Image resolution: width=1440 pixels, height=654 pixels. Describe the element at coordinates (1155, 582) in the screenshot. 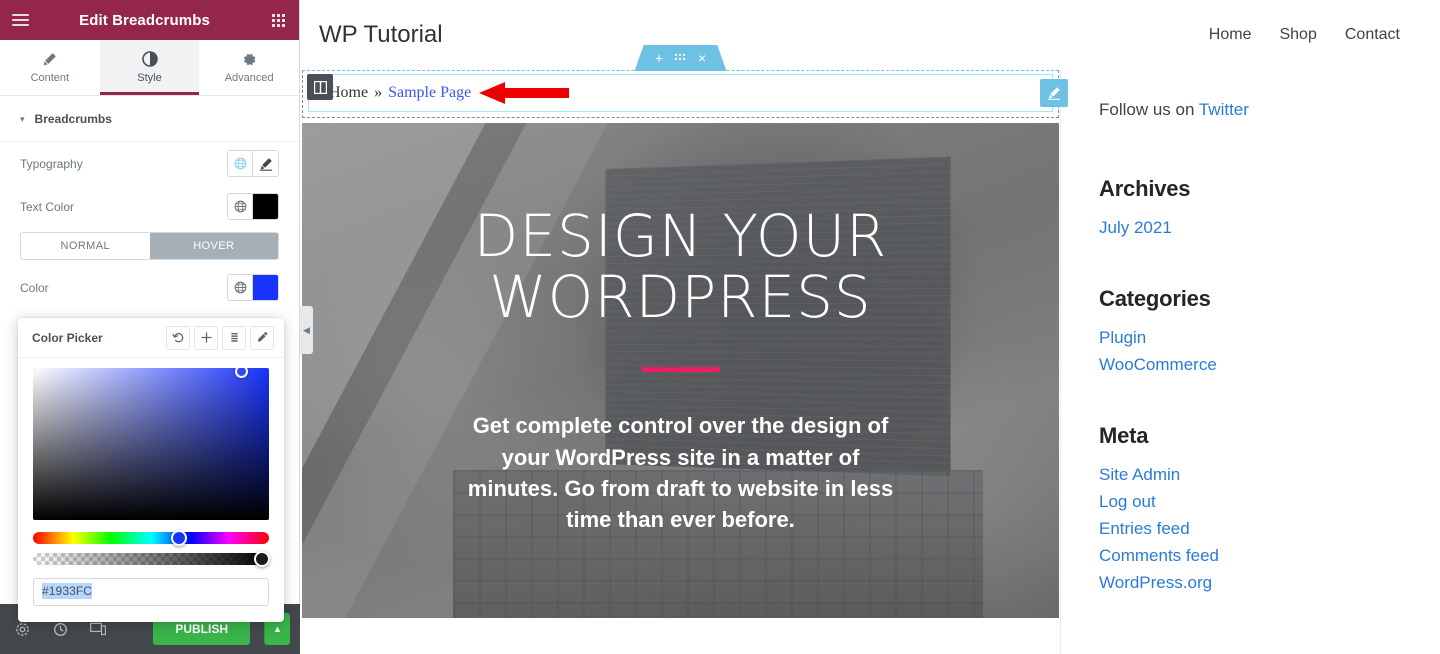

I see `meta-link-wordpress-org: WordPress.org` at that location.